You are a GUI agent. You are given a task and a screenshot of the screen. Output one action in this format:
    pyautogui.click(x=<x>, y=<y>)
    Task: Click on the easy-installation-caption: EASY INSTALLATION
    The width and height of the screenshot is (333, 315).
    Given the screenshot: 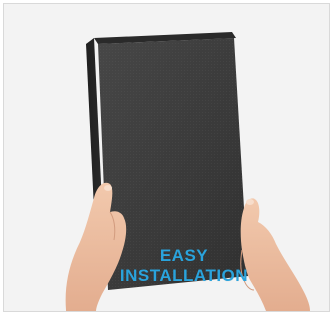 What is the action you would take?
    pyautogui.click(x=184, y=266)
    